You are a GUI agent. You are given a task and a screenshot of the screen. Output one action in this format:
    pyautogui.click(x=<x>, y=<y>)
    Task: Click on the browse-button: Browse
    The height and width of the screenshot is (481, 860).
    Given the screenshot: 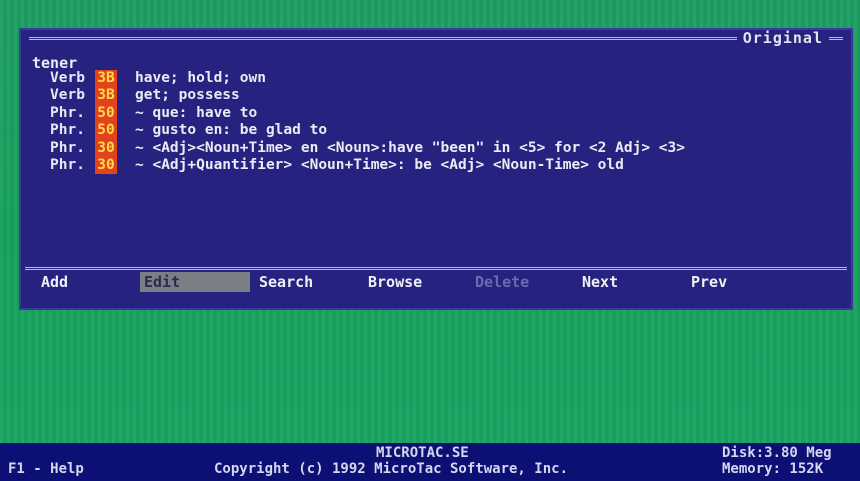 What is the action you would take?
    pyautogui.click(x=395, y=282)
    